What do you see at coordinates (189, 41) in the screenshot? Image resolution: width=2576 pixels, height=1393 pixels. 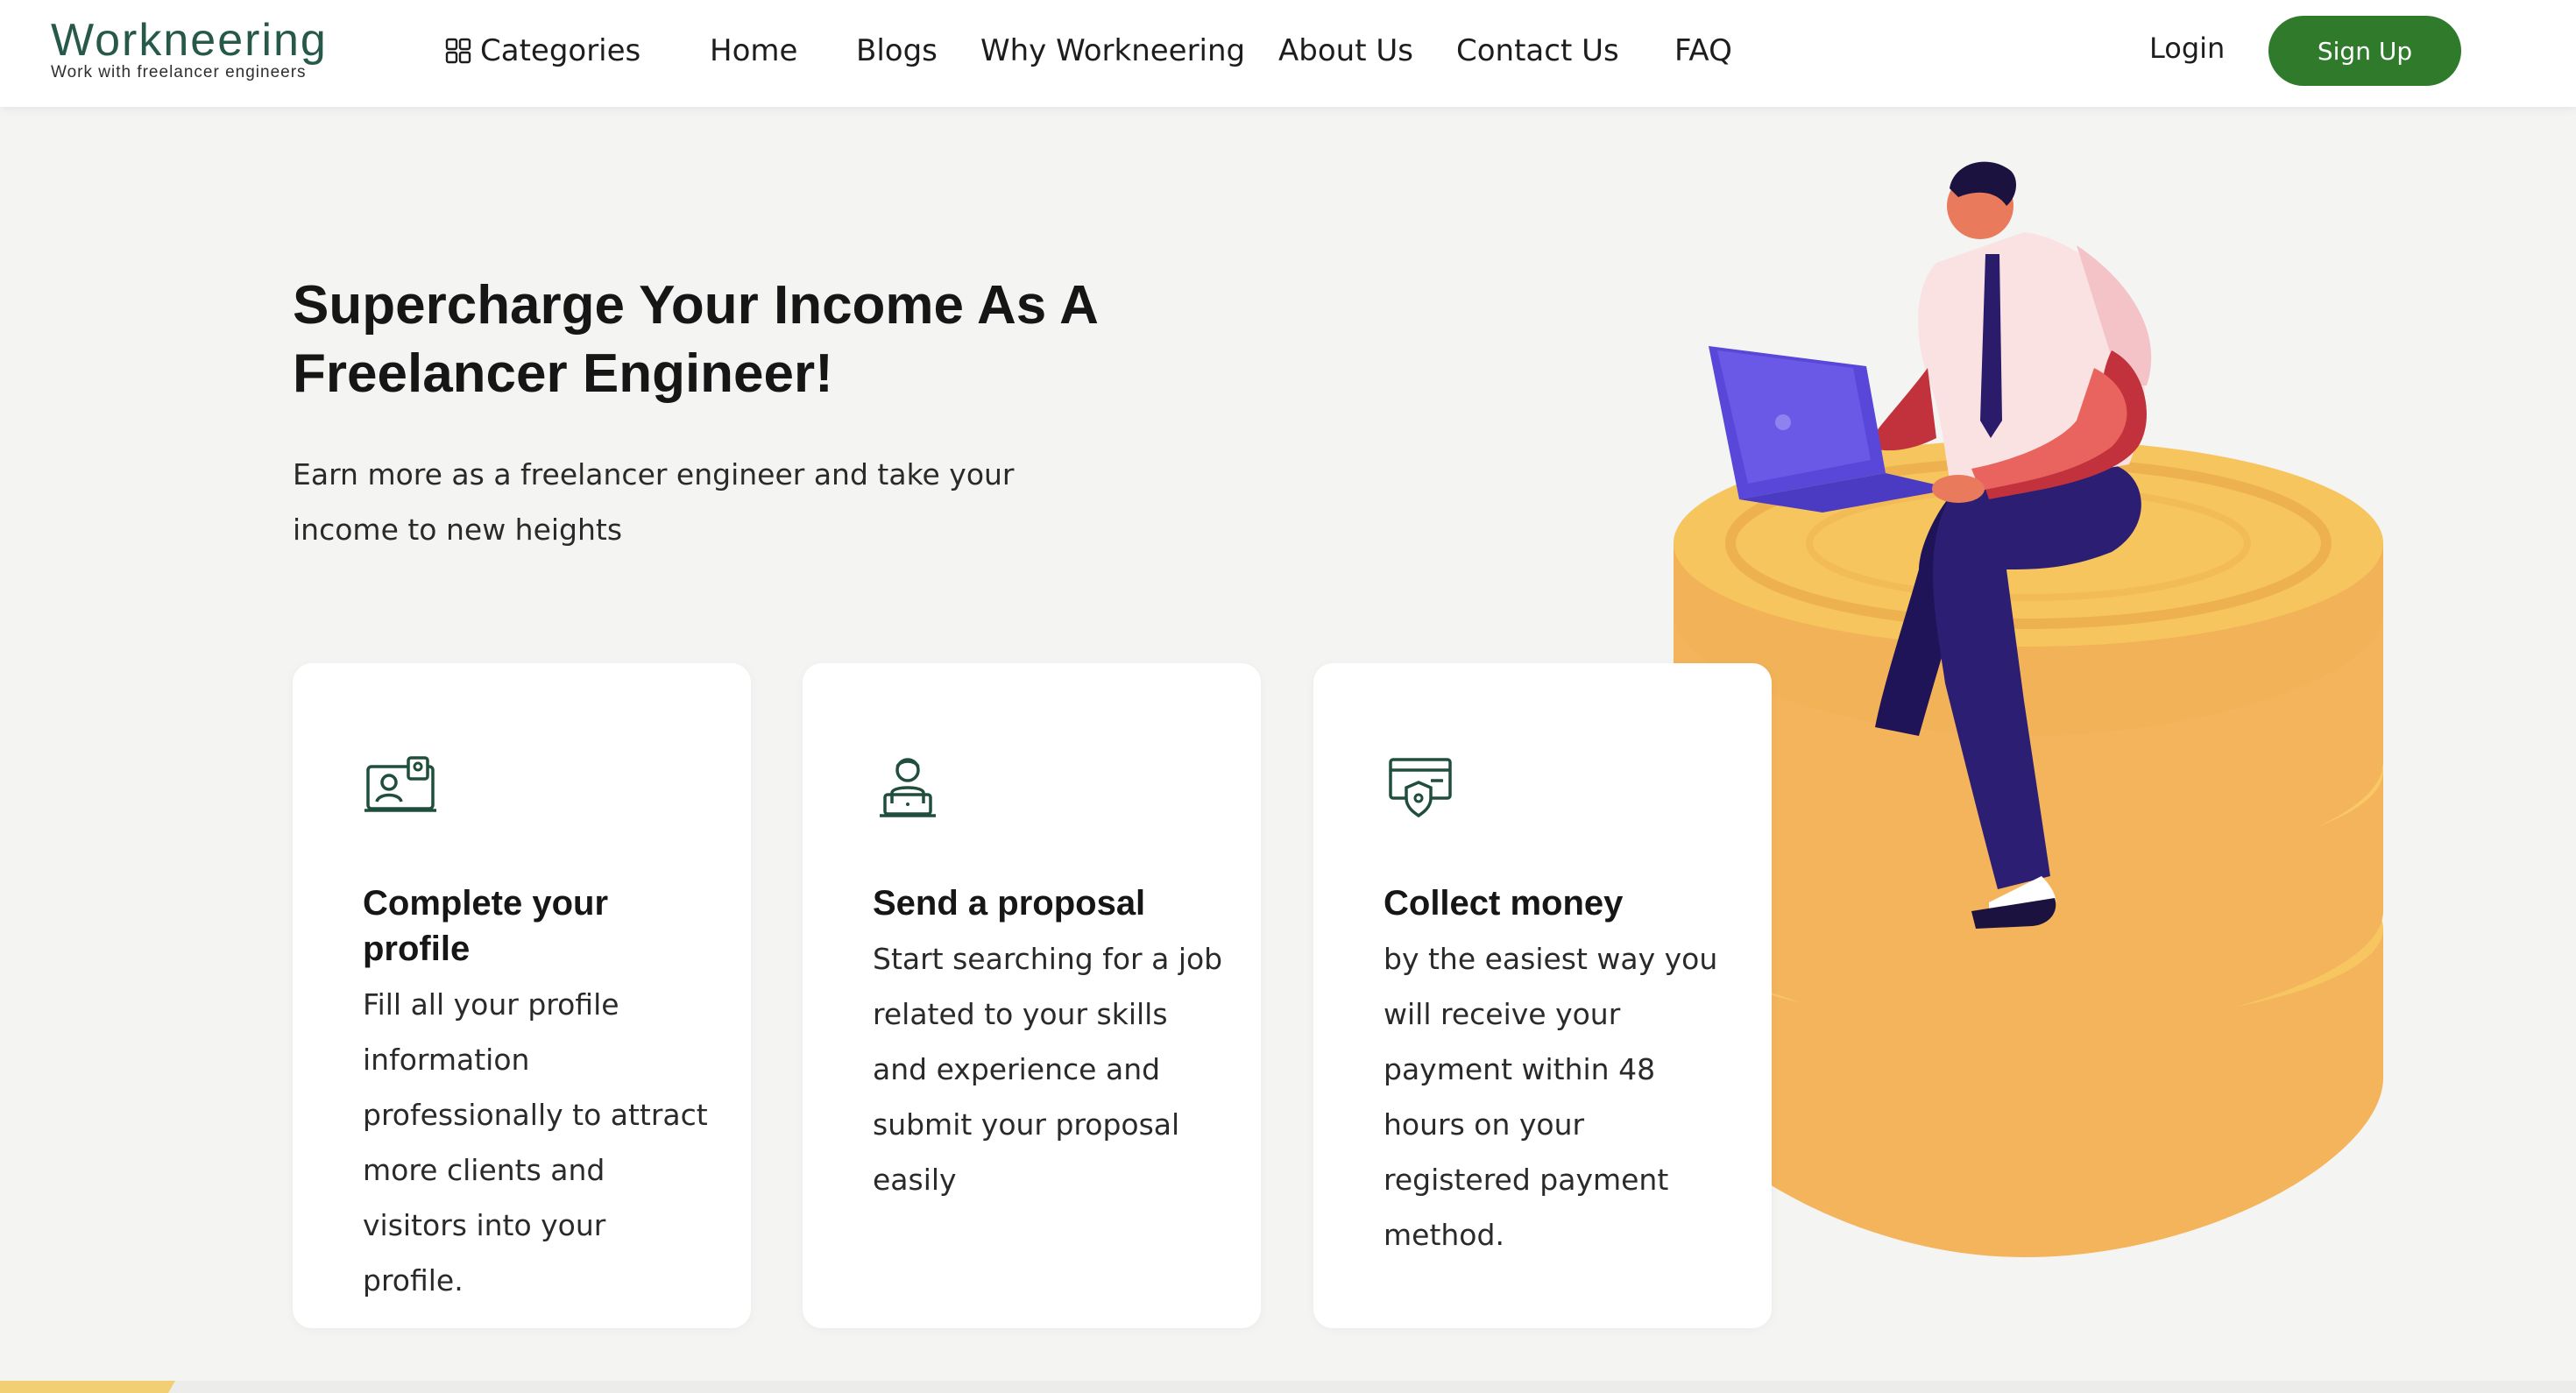 I see `logo-wordmark: Workneering` at bounding box center [189, 41].